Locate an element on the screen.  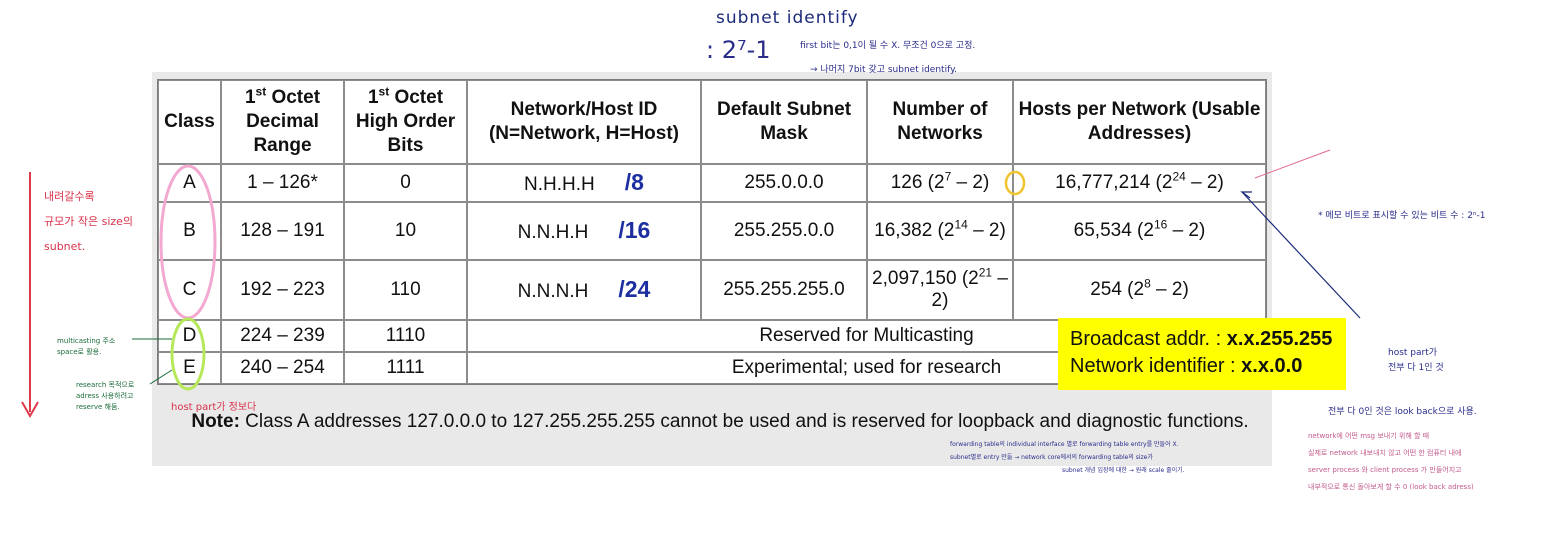
subnet-identify-note: subnet identify is located at coordinates (787, 18).